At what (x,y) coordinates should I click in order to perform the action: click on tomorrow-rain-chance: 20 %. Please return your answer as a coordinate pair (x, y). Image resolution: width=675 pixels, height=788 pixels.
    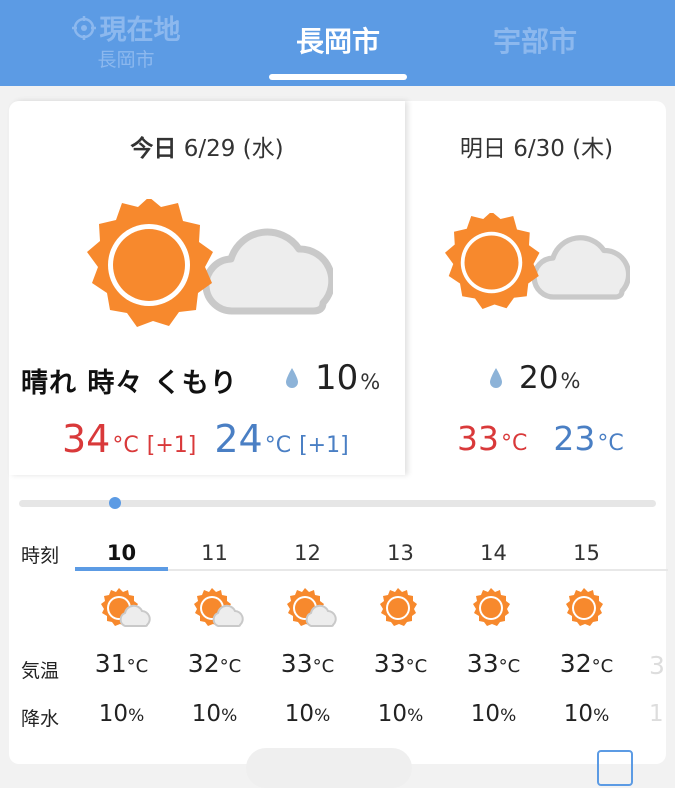
    Looking at the image, I should click on (534, 378).